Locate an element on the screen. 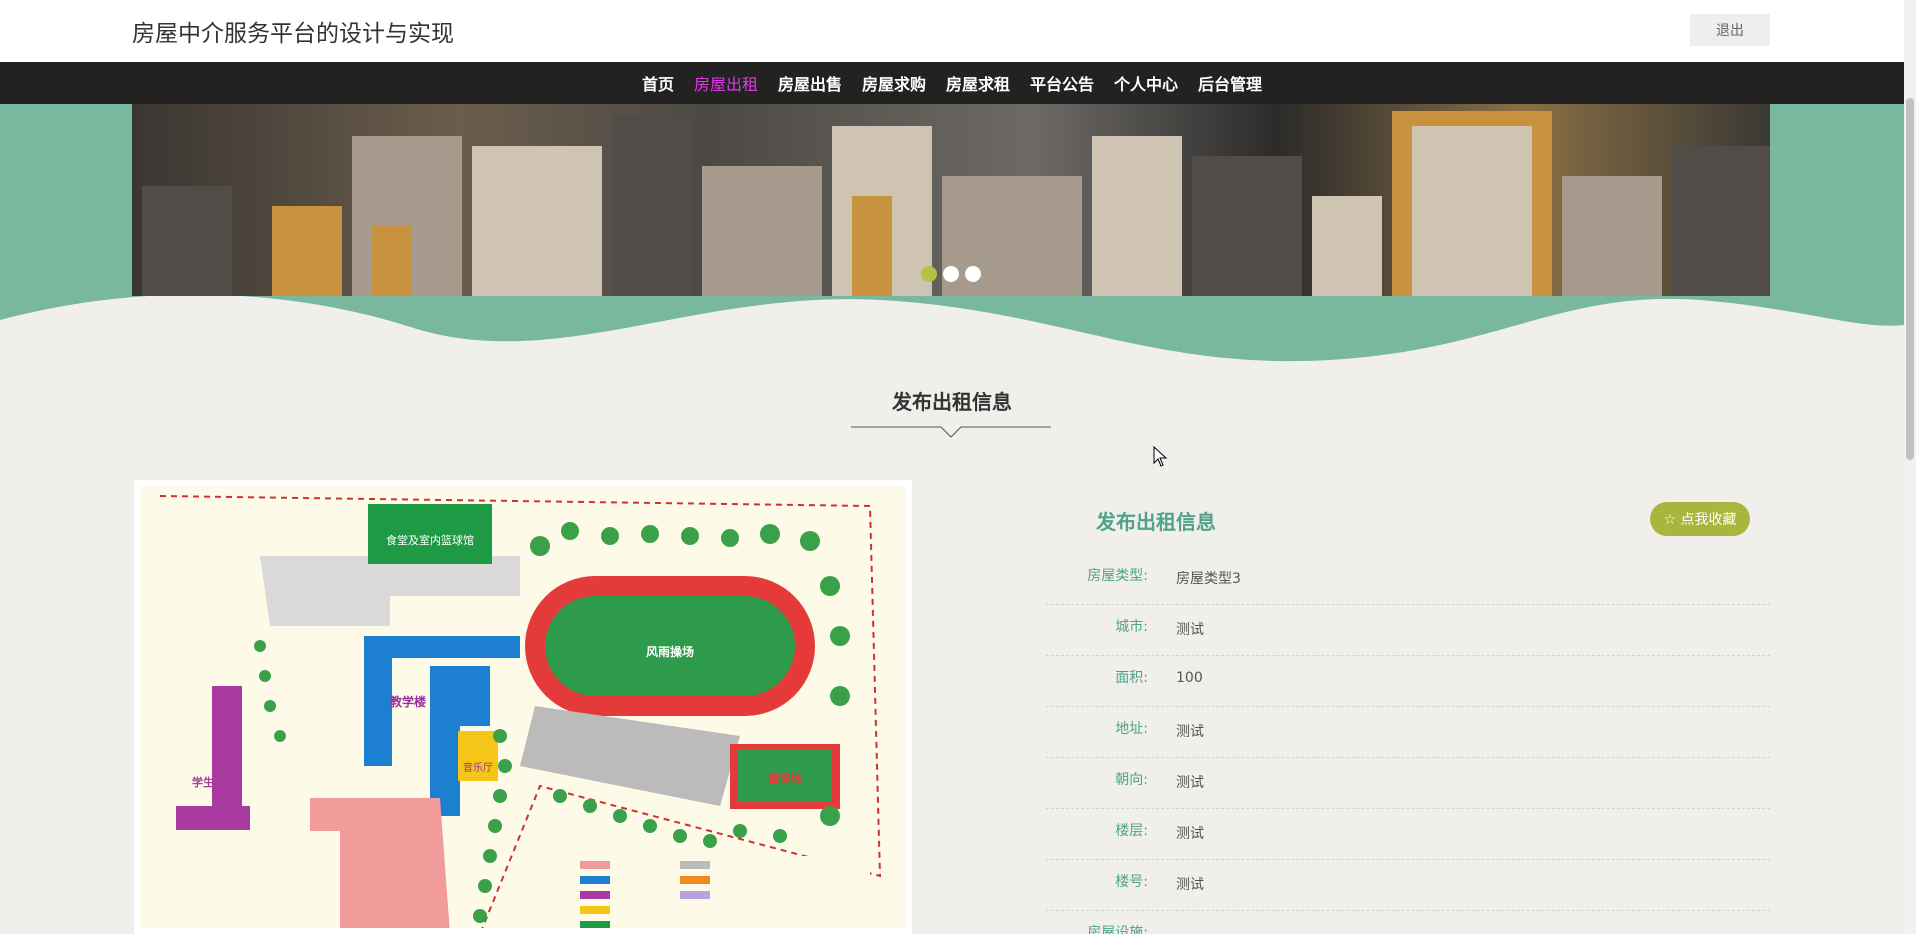 This screenshot has width=1916, height=934. field-label: 城市: is located at coordinates (1131, 627).